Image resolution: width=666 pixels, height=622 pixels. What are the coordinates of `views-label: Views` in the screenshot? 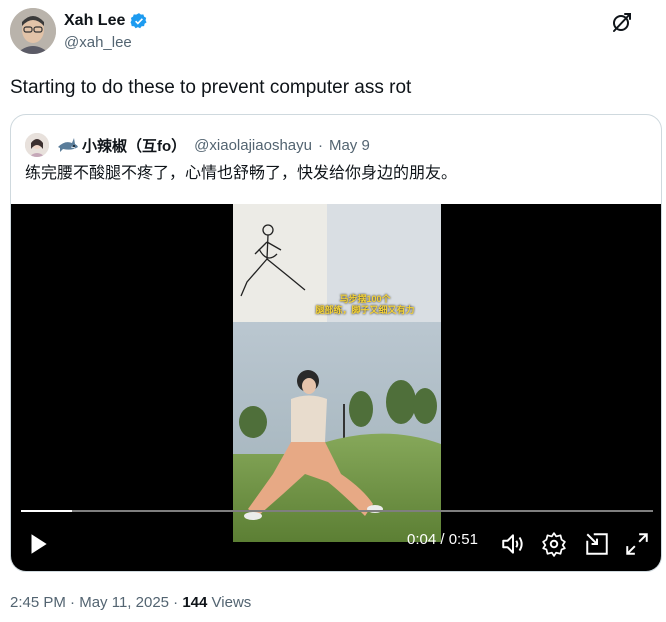 It's located at (231, 602).